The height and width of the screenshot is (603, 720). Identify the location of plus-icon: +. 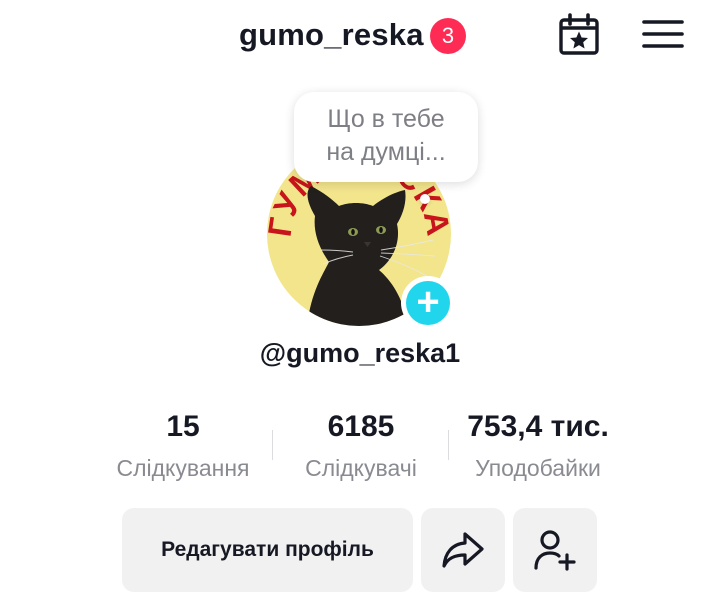
(428, 303).